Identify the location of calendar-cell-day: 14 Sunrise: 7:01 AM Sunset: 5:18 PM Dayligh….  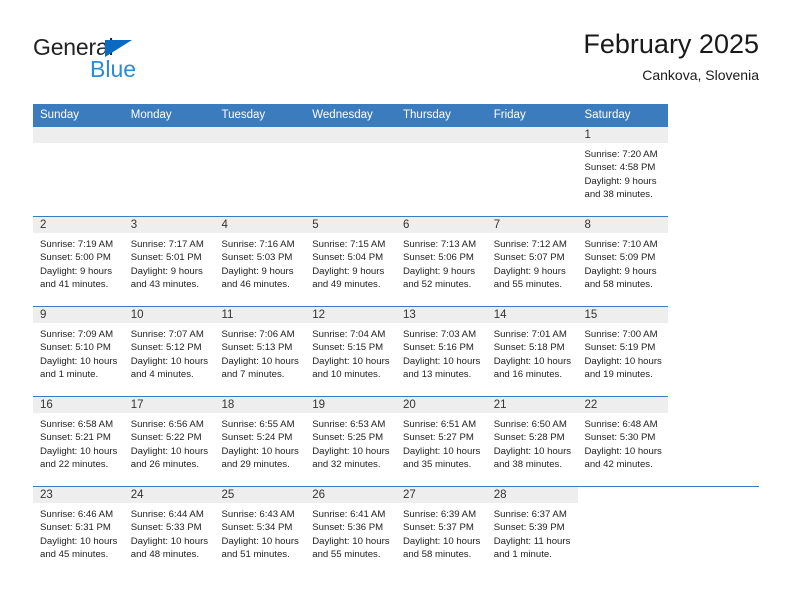
(532, 351).